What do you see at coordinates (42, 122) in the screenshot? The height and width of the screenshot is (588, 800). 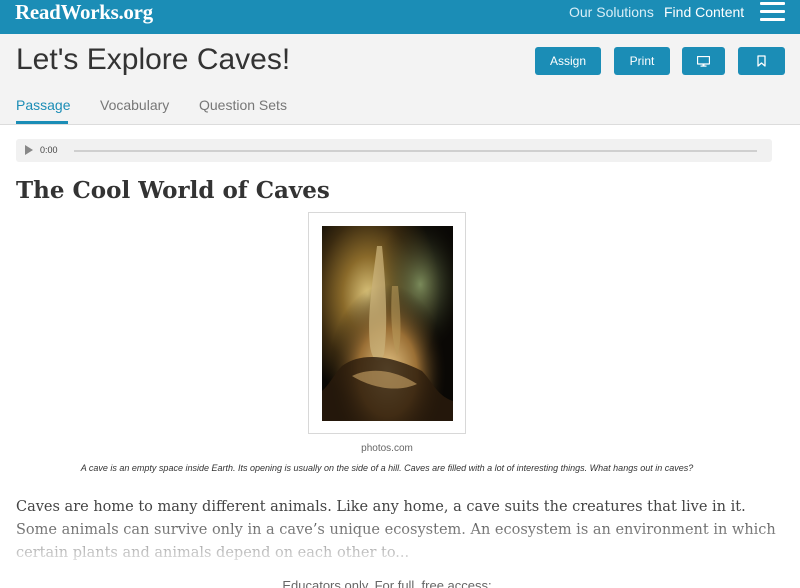 I see `active-tab-indicator` at bounding box center [42, 122].